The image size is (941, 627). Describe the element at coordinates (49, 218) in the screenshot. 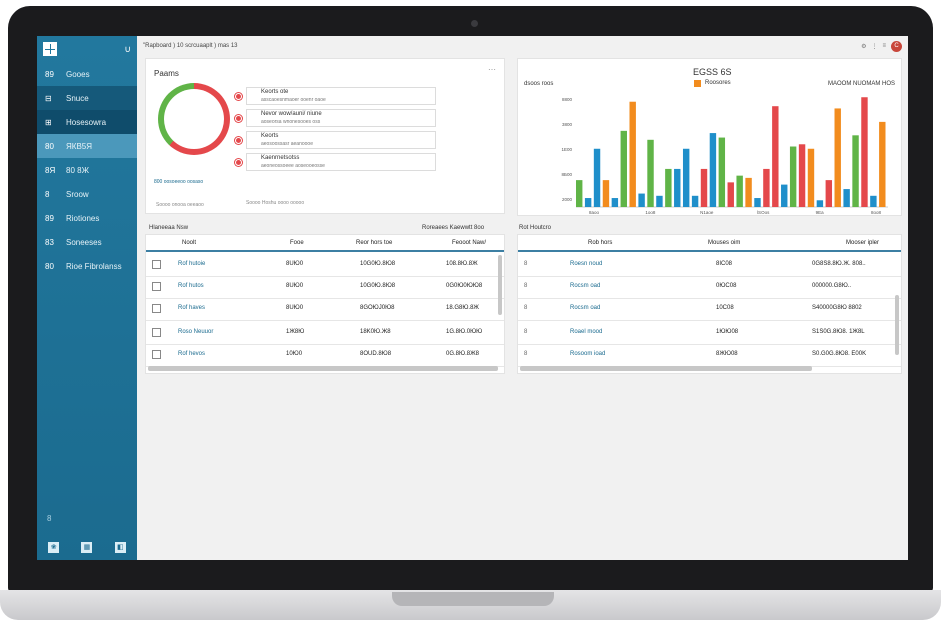

I see `nav-icon: 89` at that location.